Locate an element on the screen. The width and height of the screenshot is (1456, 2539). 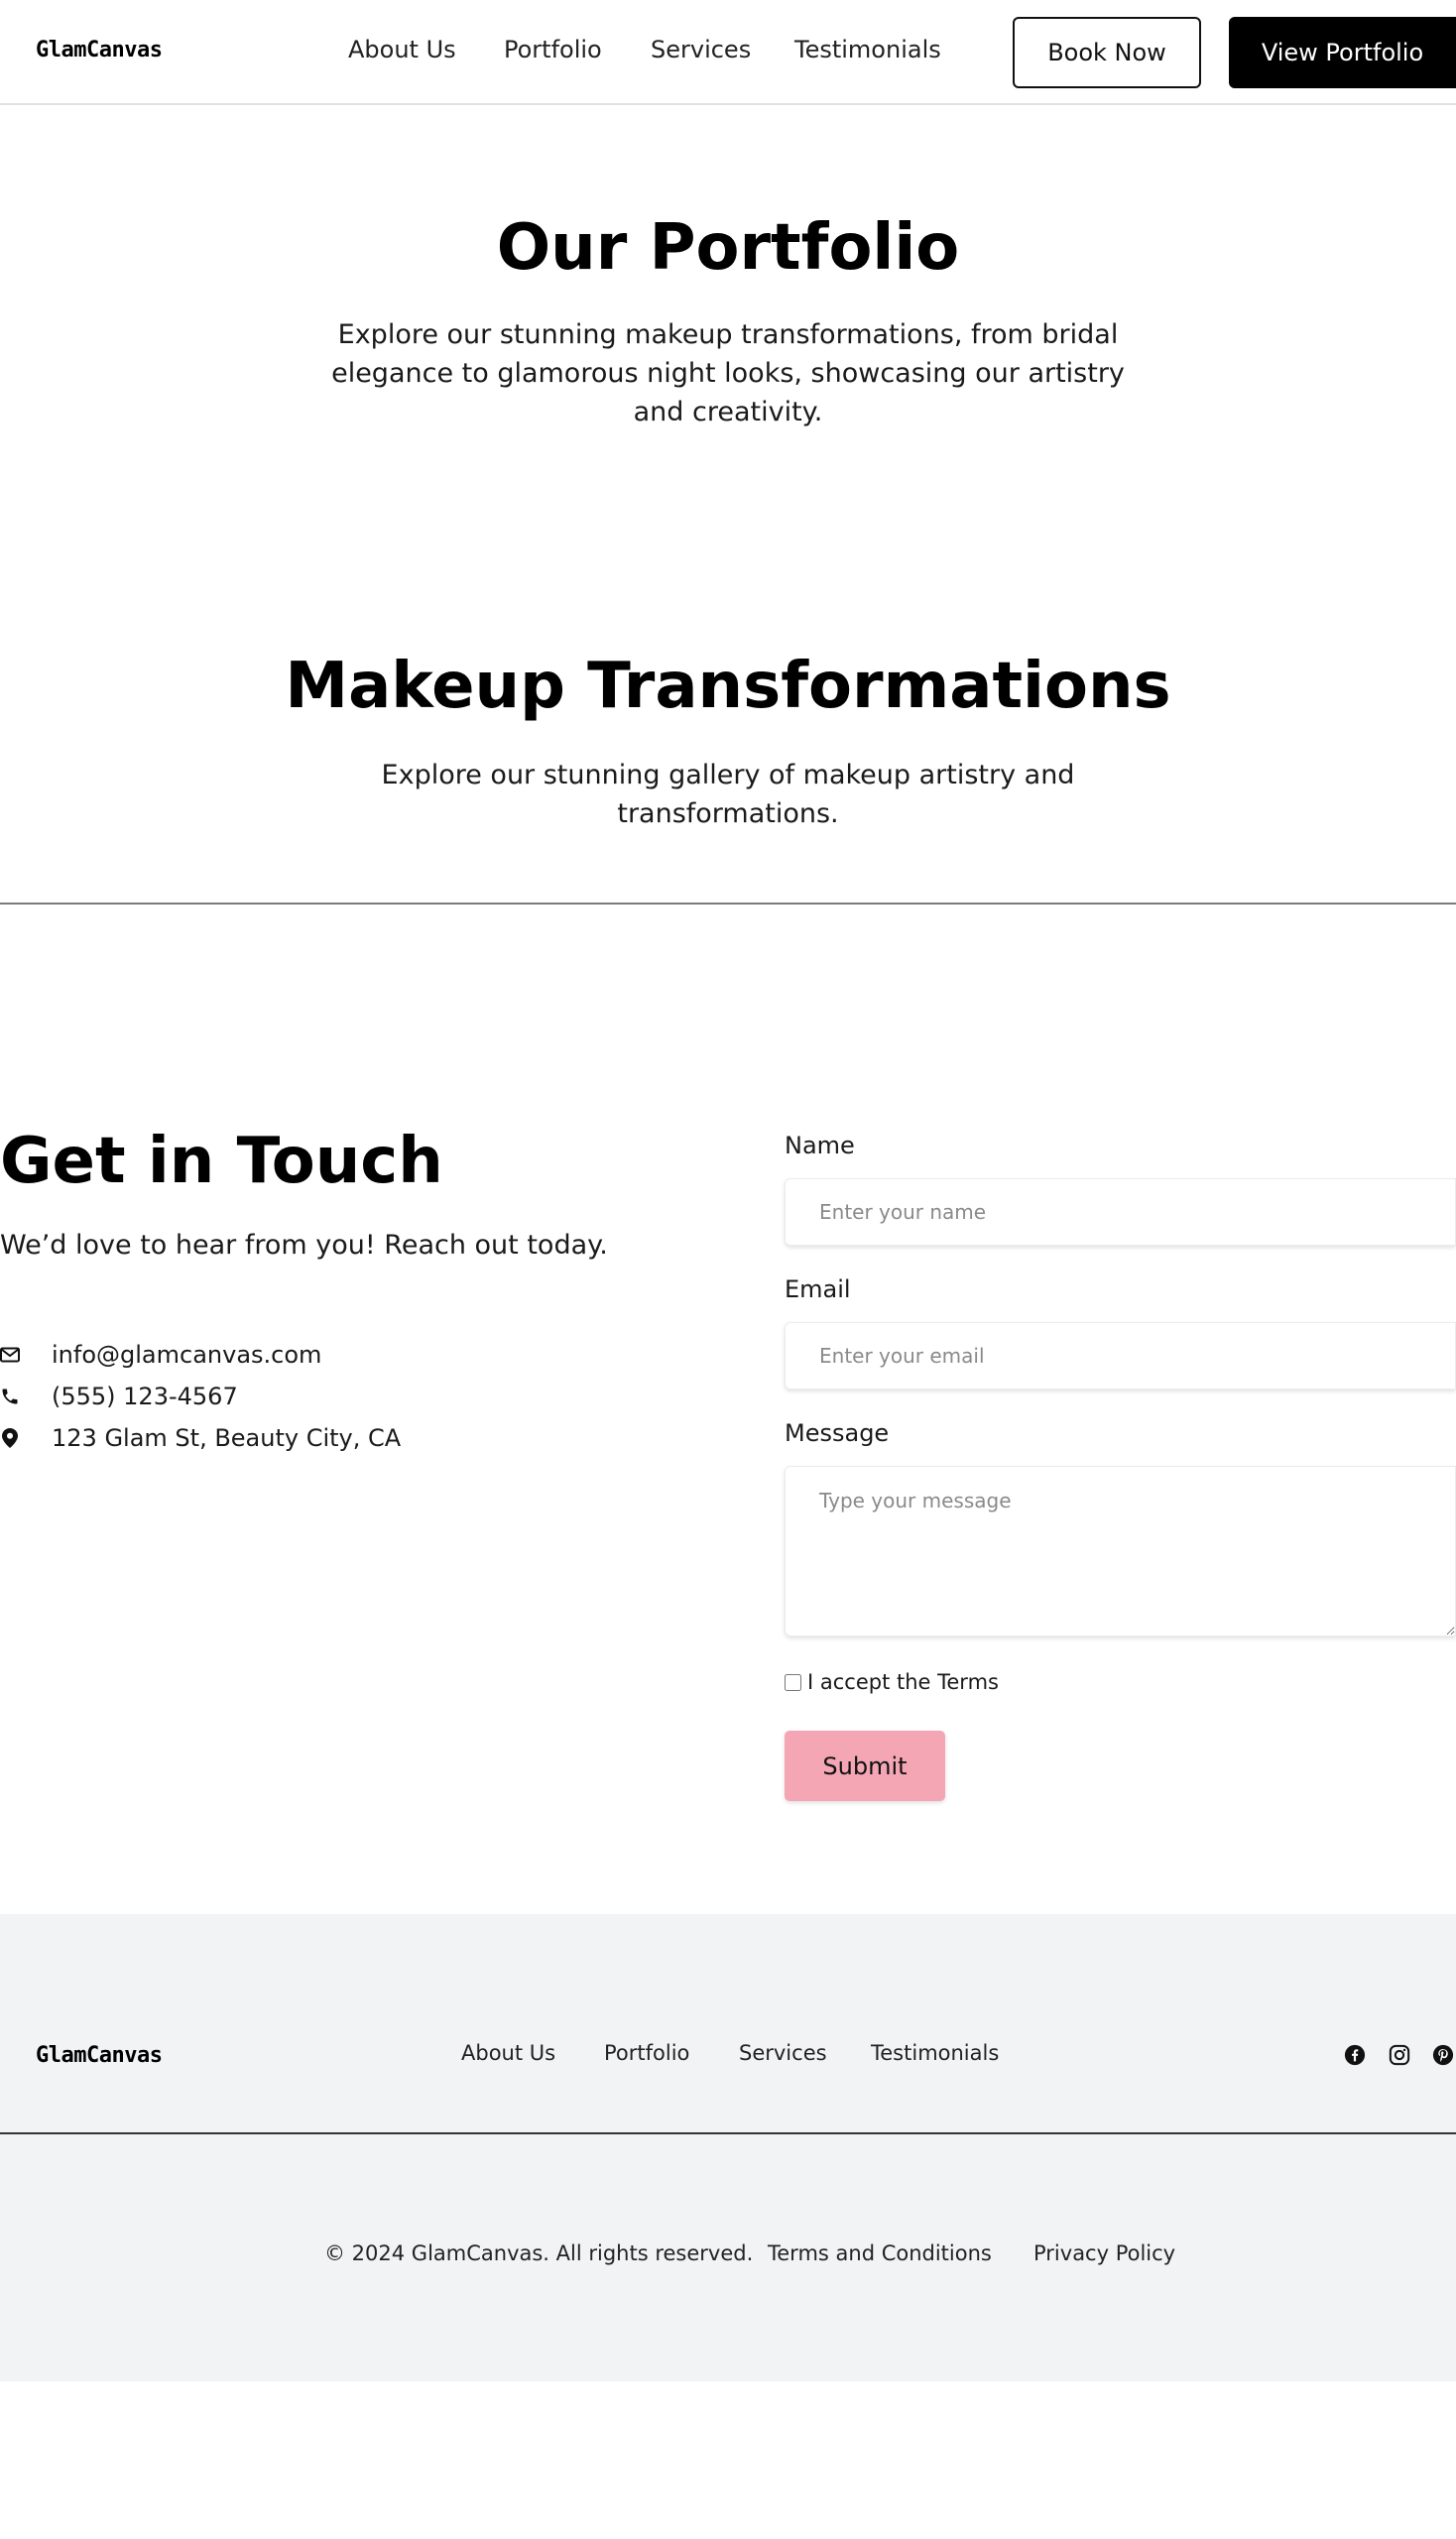
transformations-title: Makeup Transformations is located at coordinates (728, 686).